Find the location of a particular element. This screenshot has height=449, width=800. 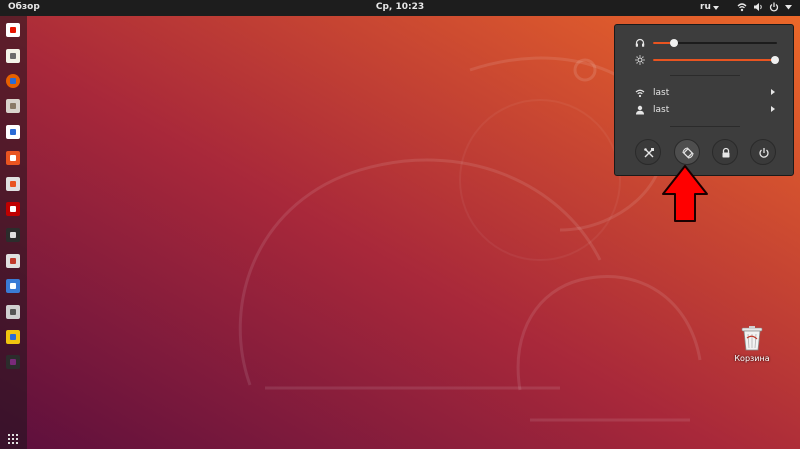

lock-icon is located at coordinates (726, 152).